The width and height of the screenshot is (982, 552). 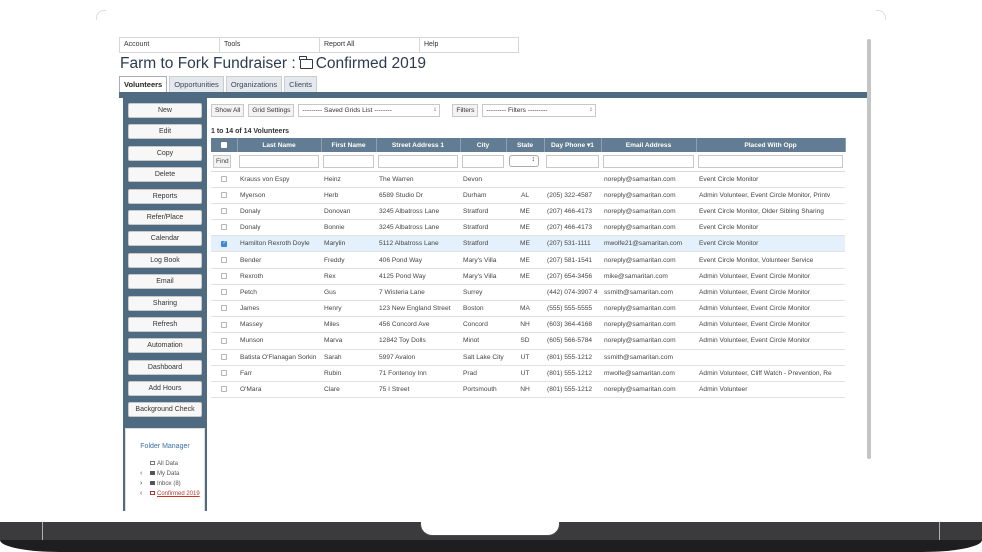 What do you see at coordinates (165, 132) in the screenshot?
I see `edit-button: Edit` at bounding box center [165, 132].